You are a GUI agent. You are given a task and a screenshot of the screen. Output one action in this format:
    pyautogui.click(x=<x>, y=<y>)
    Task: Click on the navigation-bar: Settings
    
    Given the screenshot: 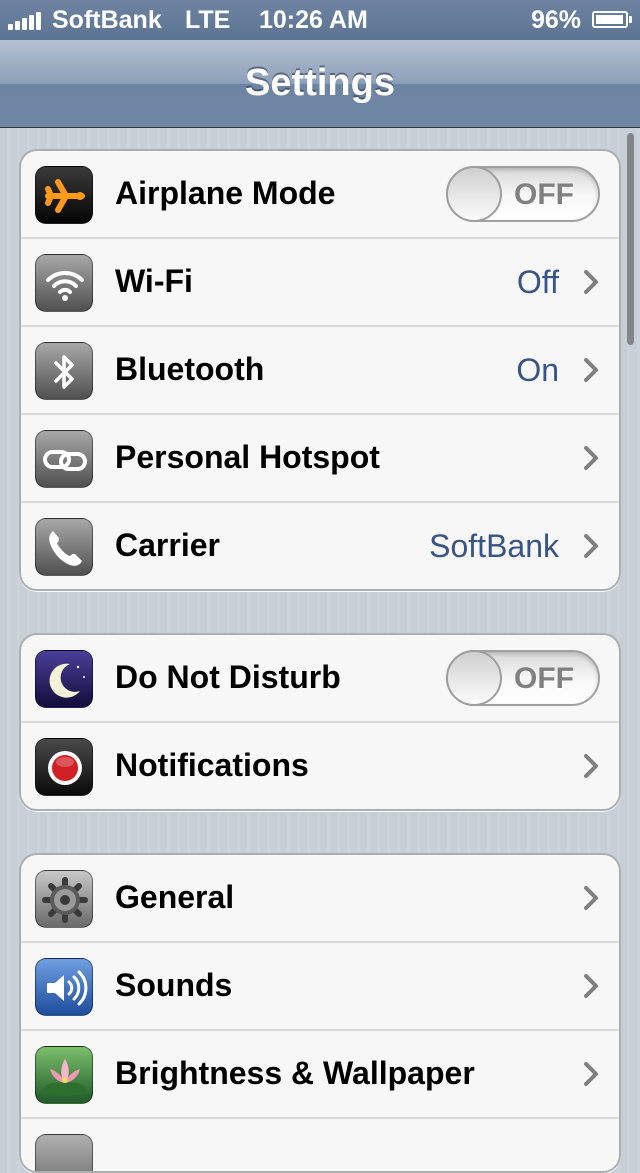 What is the action you would take?
    pyautogui.click(x=320, y=84)
    